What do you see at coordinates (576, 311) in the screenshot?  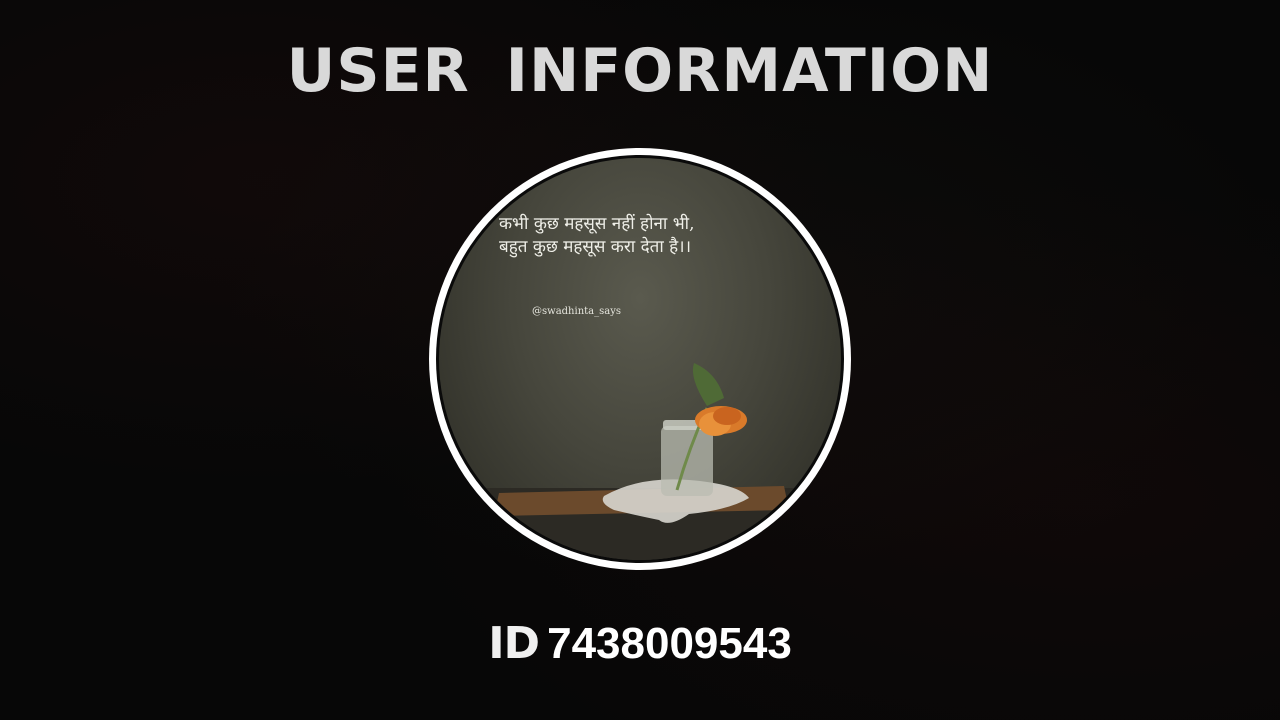 I see `avatar-handle-text: @swadhinta_says` at bounding box center [576, 311].